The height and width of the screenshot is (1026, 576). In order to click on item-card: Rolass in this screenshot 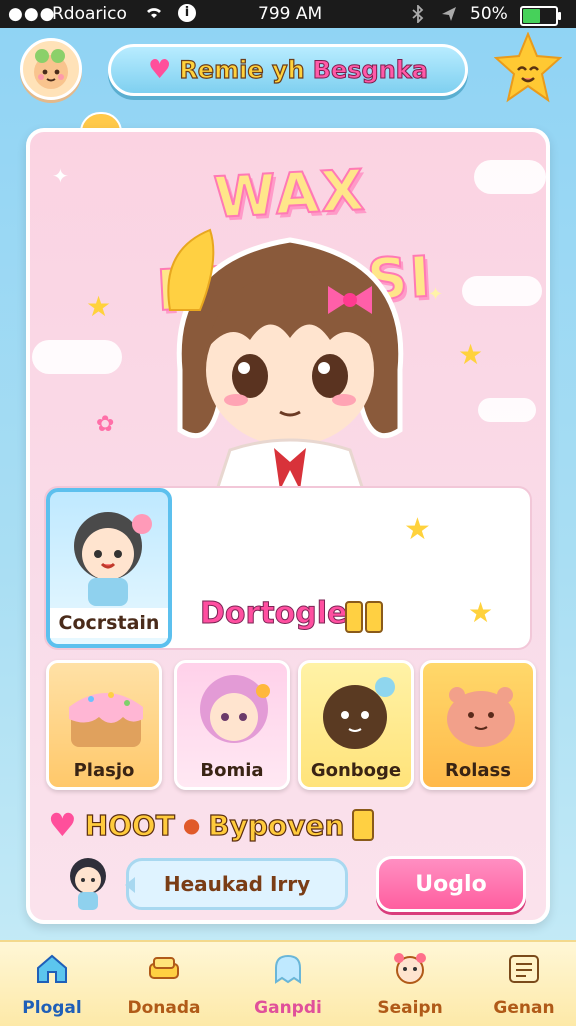, I will do `click(478, 725)`.